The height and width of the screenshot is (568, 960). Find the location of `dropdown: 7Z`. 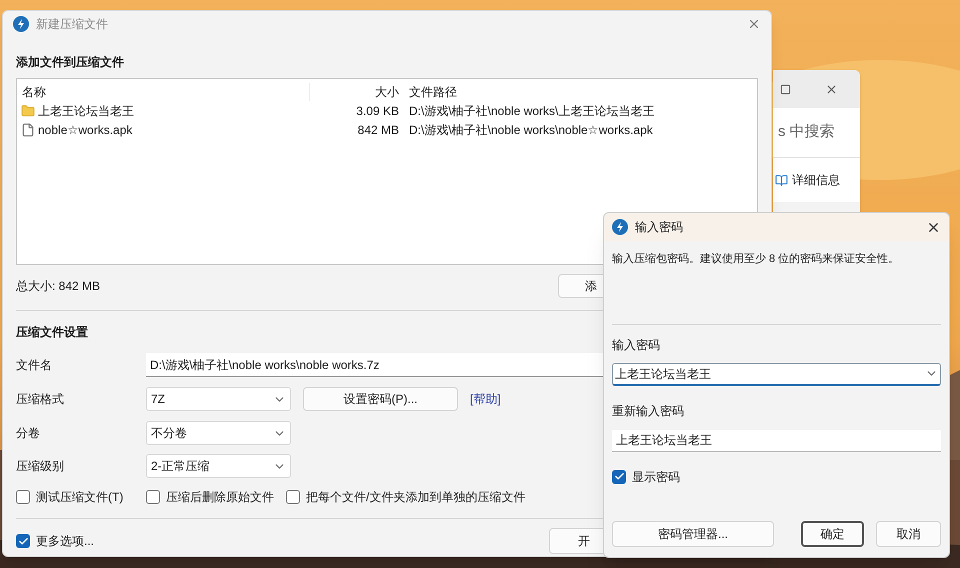

dropdown: 7Z is located at coordinates (218, 399).